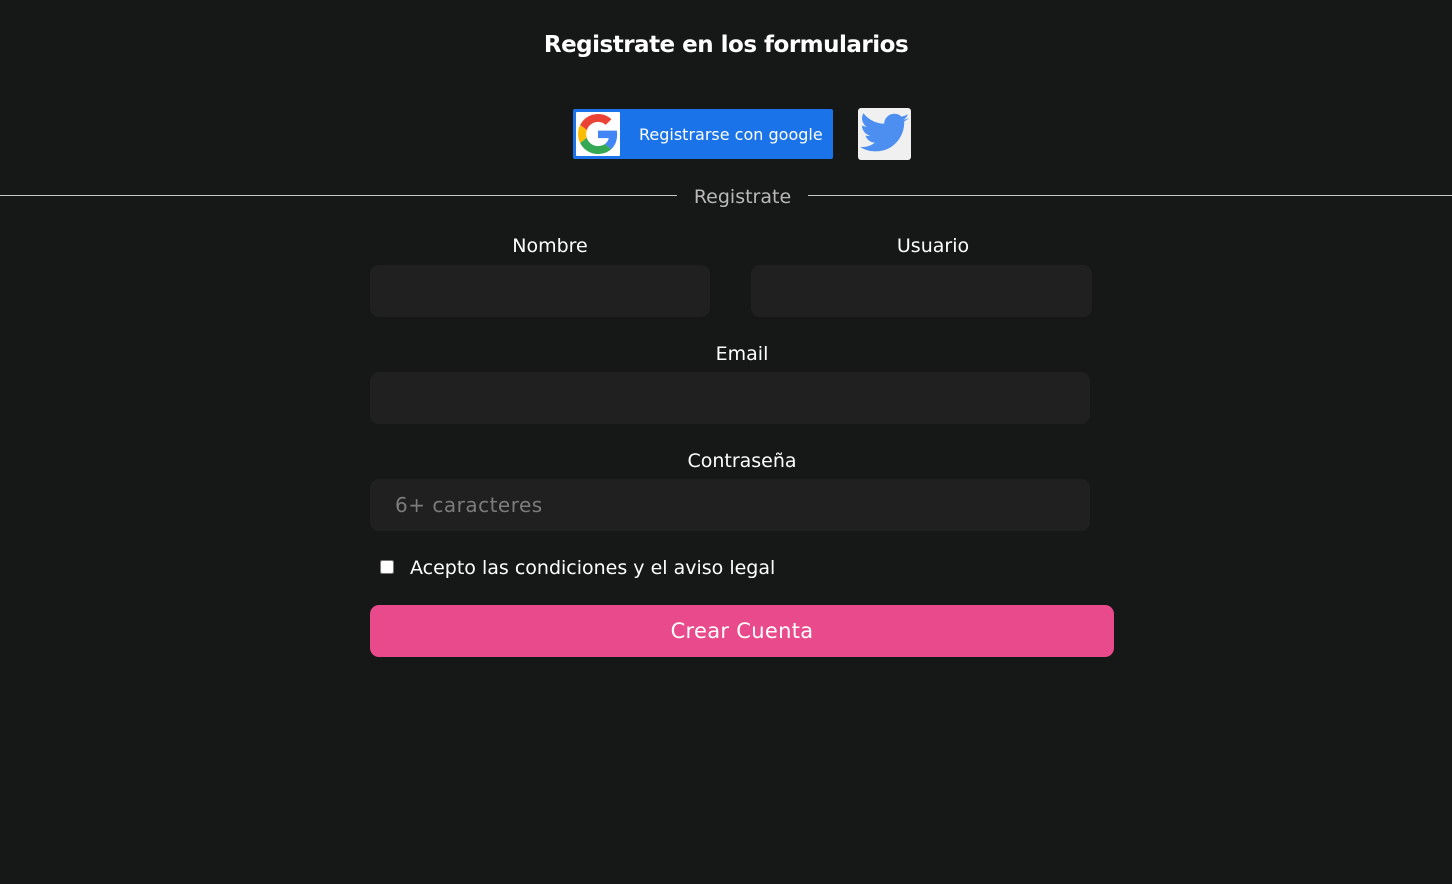 The image size is (1452, 884). Describe the element at coordinates (730, 505) in the screenshot. I see `password-input` at that location.